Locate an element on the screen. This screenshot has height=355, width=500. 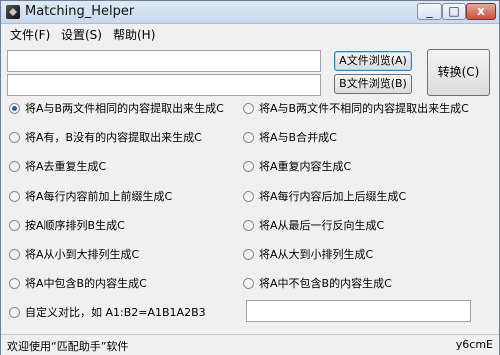
option-label: 将A每行内容前加上前缀生成C is located at coordinates (99, 196).